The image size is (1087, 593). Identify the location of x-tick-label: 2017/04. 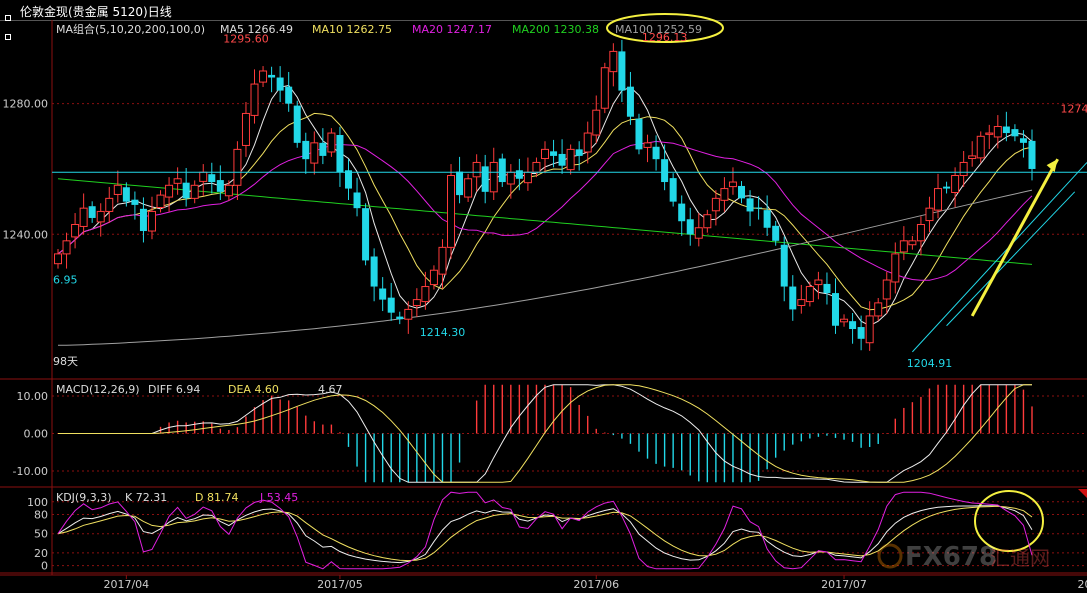
(126, 584).